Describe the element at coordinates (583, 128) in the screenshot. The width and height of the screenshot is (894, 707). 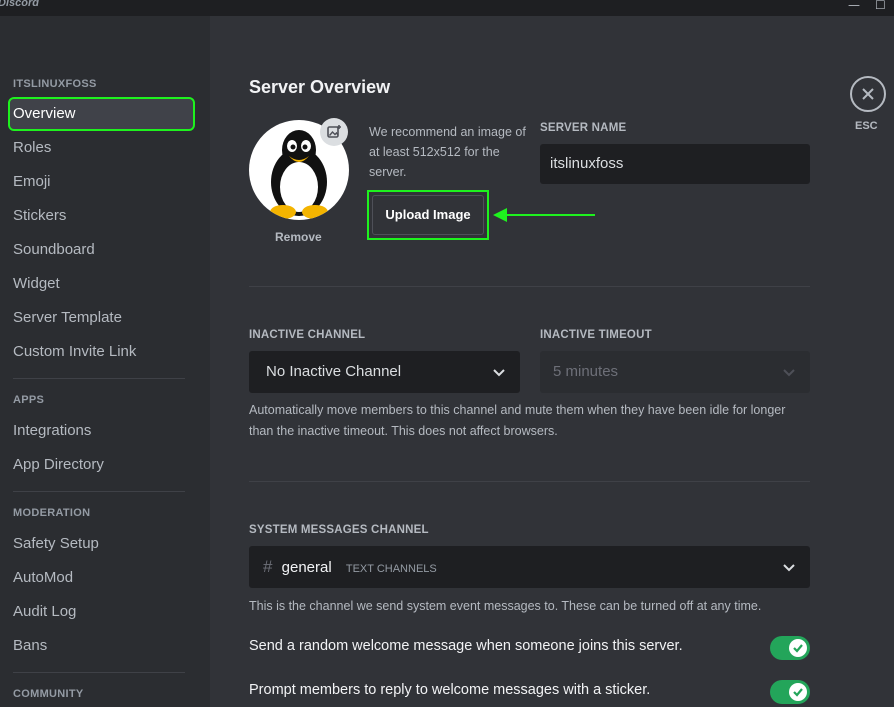
I see `server-name-label: SERVER NAME` at that location.